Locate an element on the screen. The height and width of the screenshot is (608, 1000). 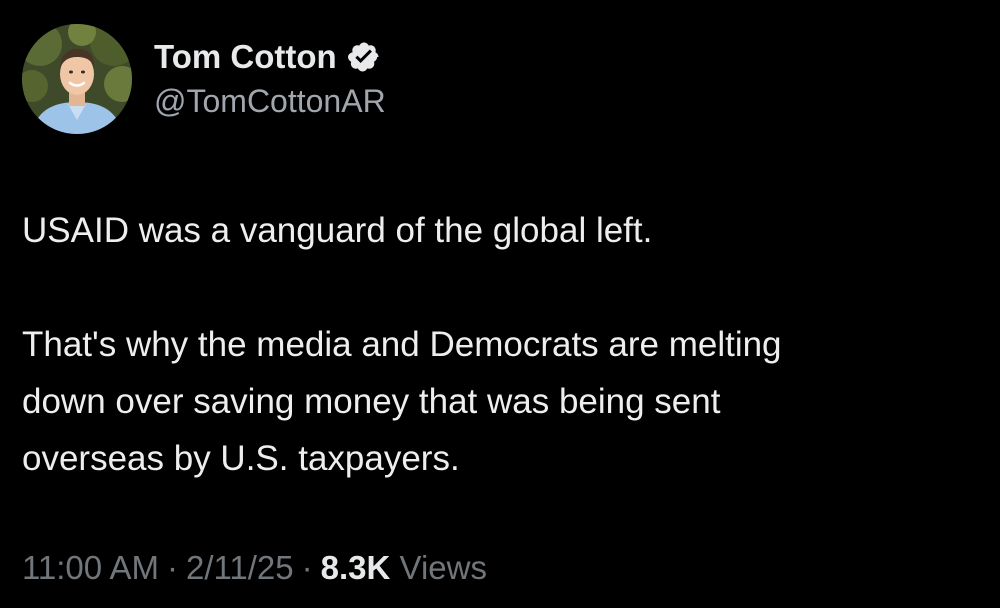
verified-badge-icon is located at coordinates (364, 57).